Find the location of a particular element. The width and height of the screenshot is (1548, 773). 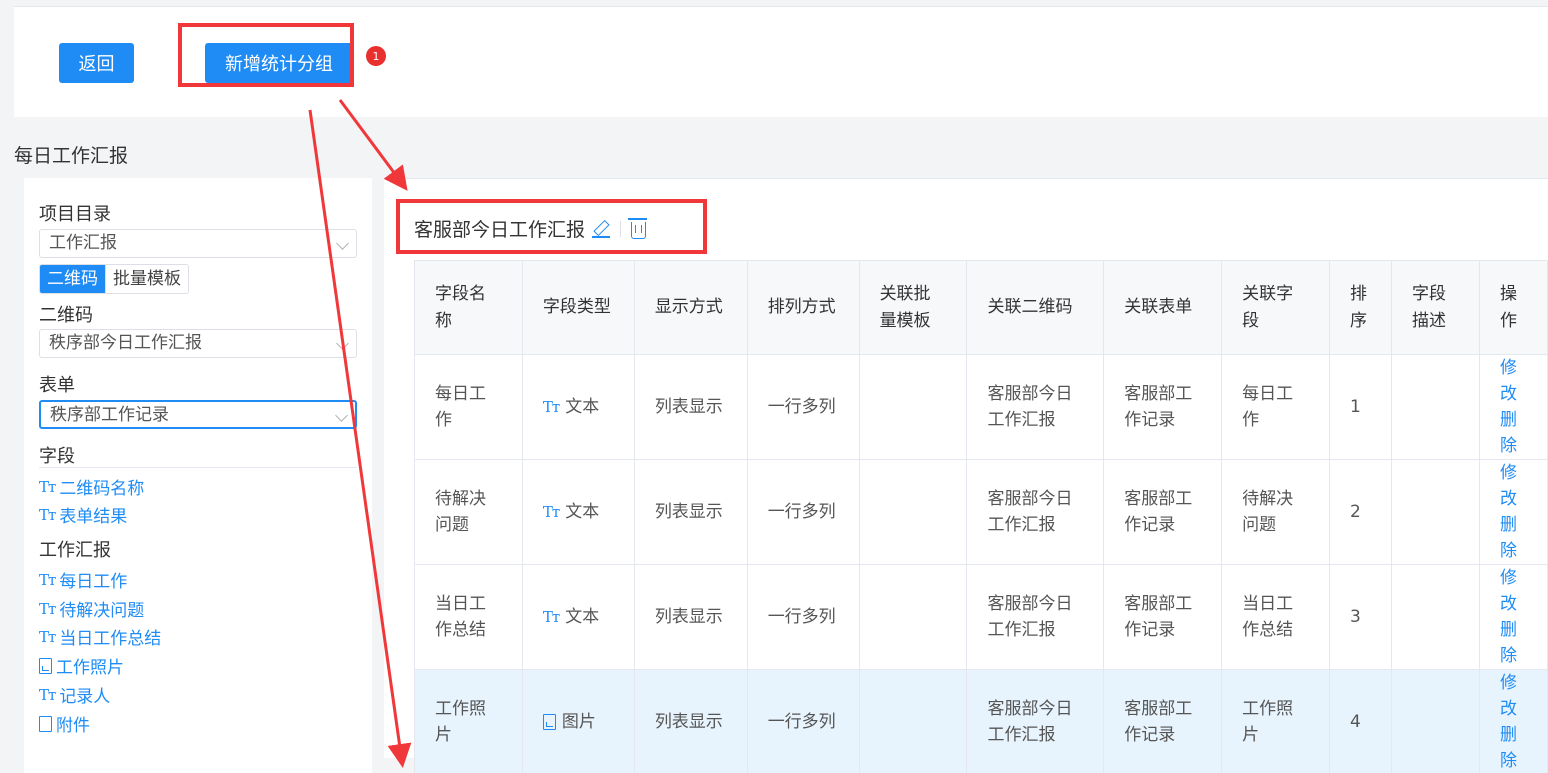

annotation-box-group-title is located at coordinates (551, 226).